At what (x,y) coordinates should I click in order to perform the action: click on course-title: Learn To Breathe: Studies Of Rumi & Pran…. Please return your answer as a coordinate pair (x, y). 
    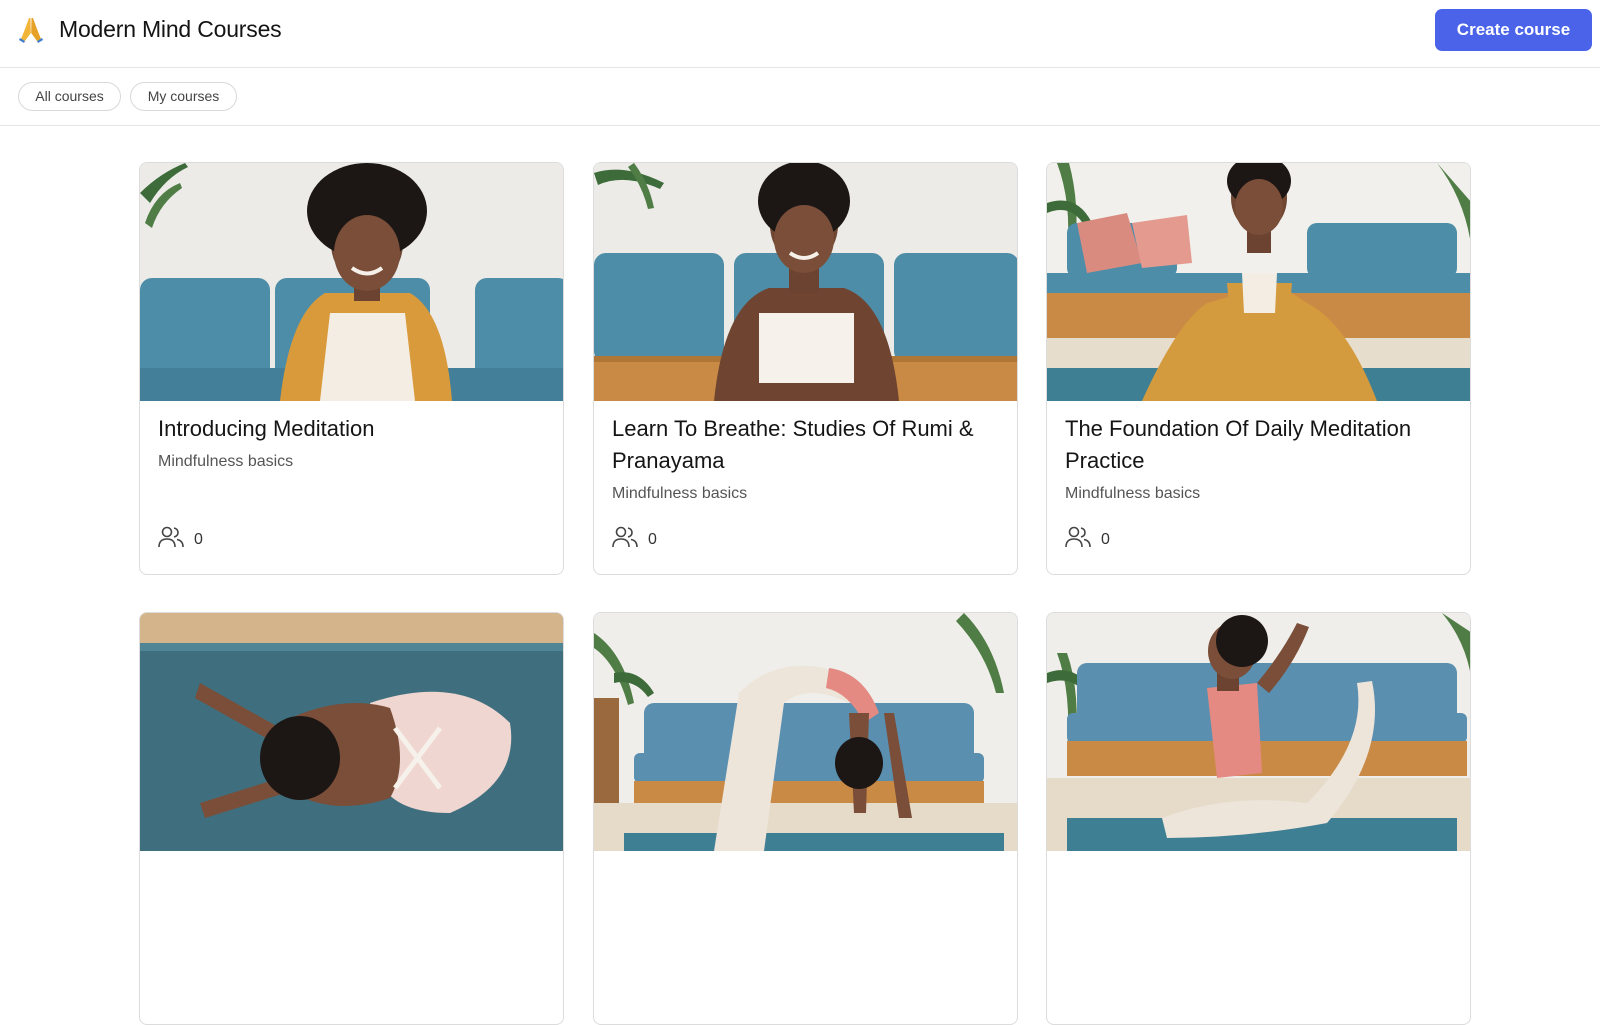
    Looking at the image, I should click on (793, 444).